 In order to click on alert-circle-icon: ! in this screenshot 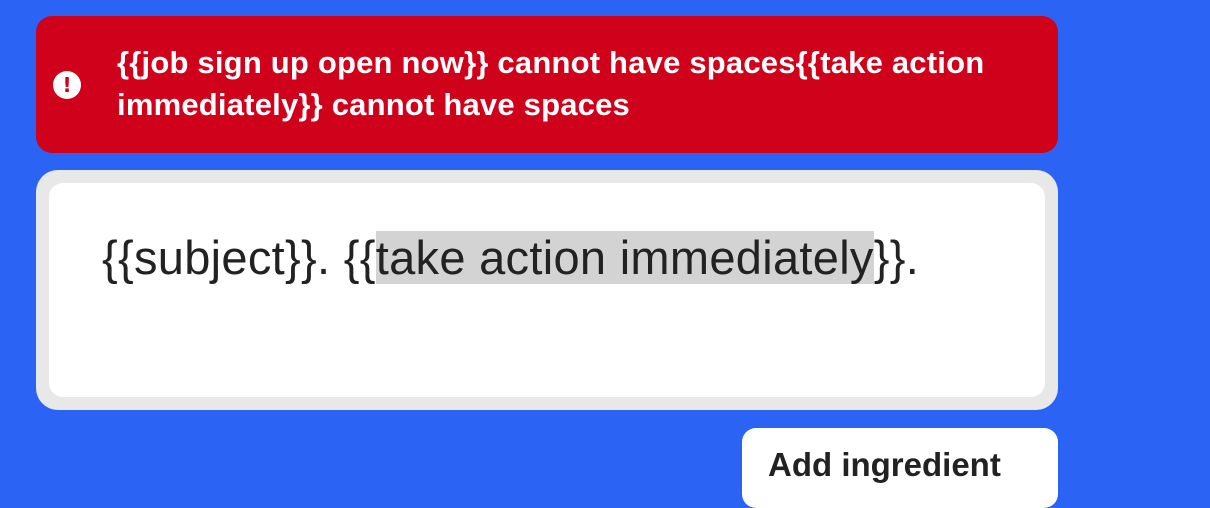, I will do `click(67, 85)`.